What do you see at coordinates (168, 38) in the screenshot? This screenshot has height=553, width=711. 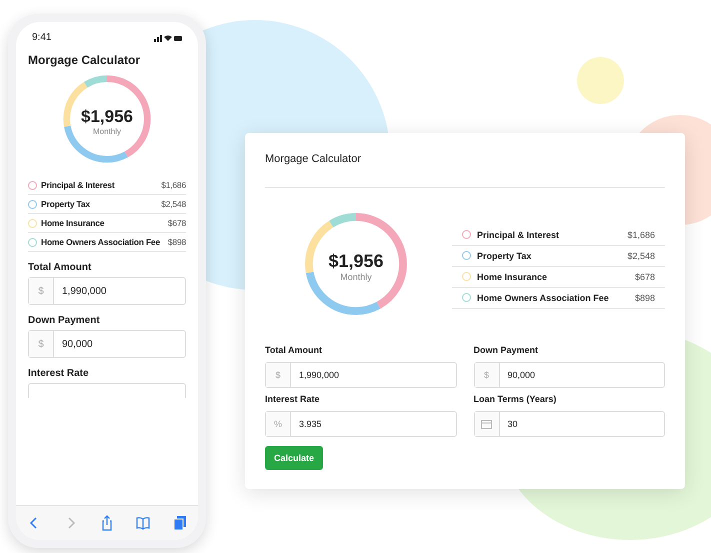 I see `status-icons-drawing` at bounding box center [168, 38].